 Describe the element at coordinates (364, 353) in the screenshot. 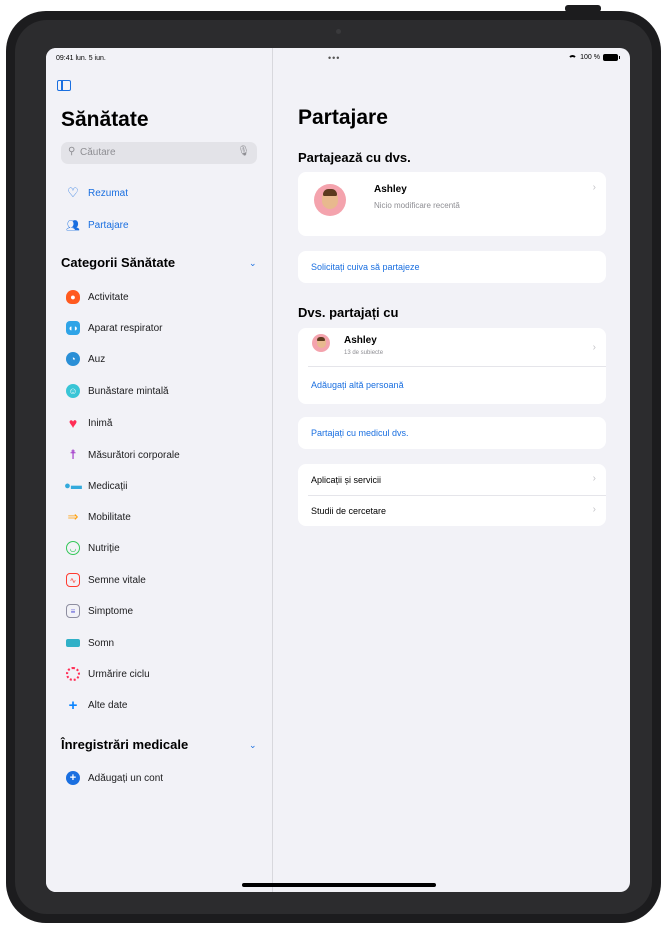

I see `person-subtitle: 13 de subiecte` at that location.